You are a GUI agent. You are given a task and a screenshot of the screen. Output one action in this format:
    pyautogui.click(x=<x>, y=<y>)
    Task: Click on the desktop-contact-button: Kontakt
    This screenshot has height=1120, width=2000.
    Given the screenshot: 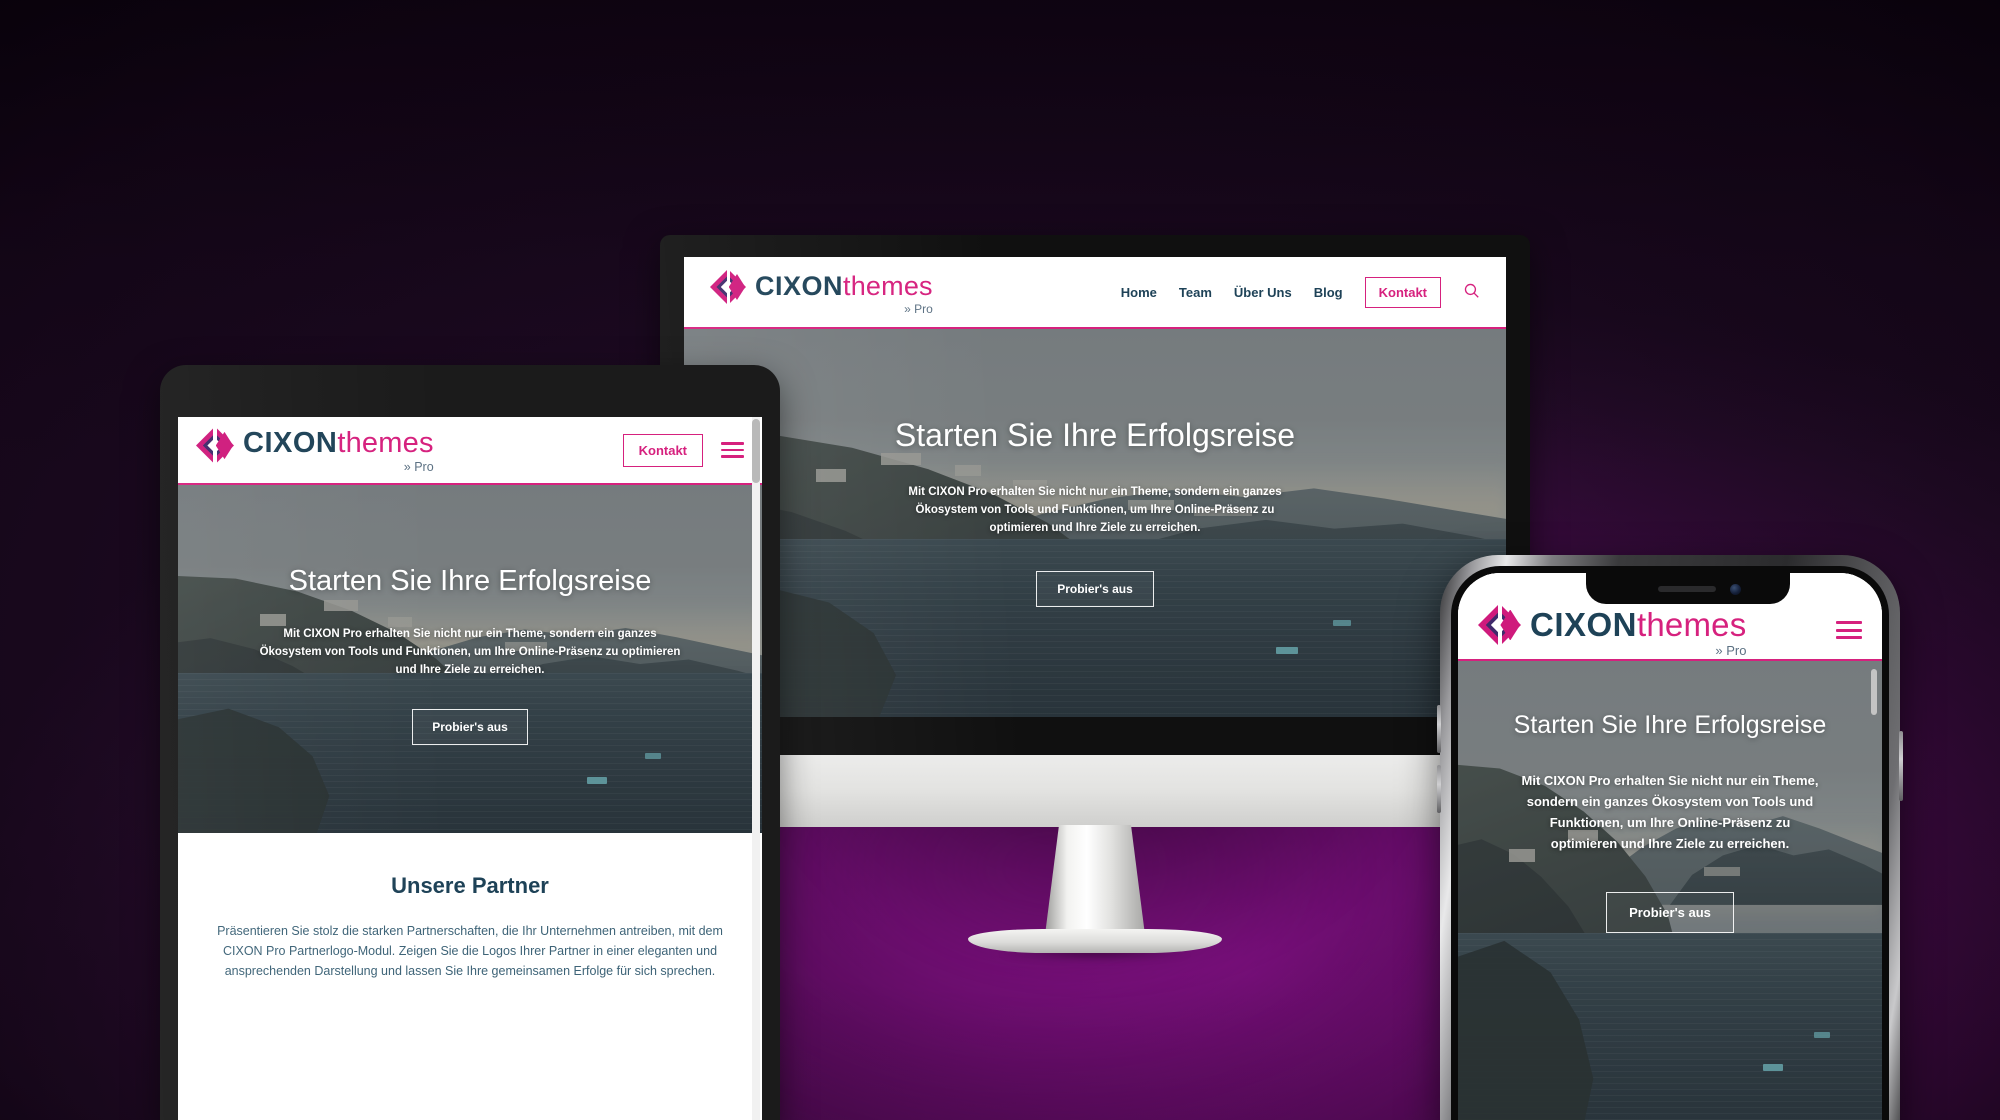 What is the action you would take?
    pyautogui.click(x=1402, y=292)
    